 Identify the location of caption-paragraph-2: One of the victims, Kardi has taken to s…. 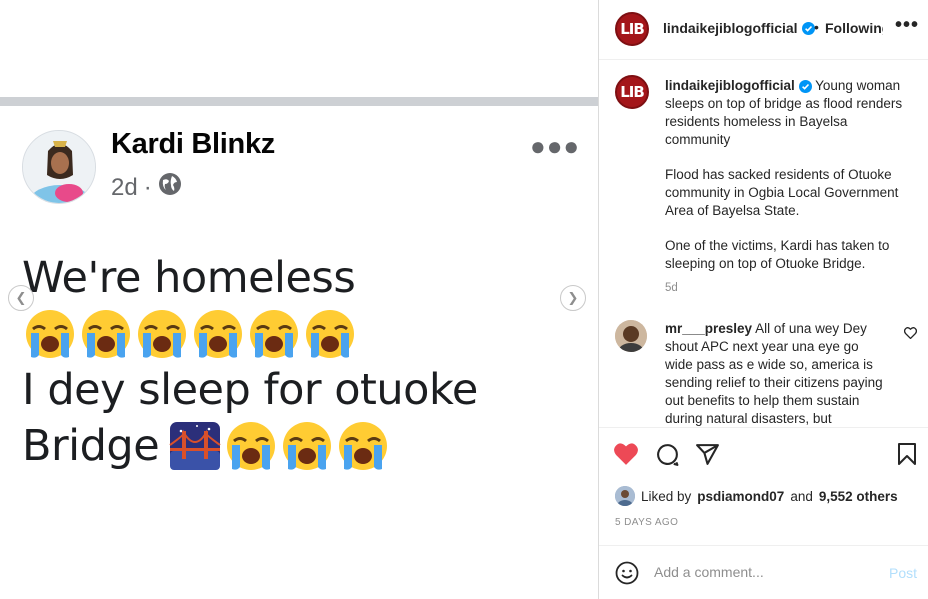
(777, 254).